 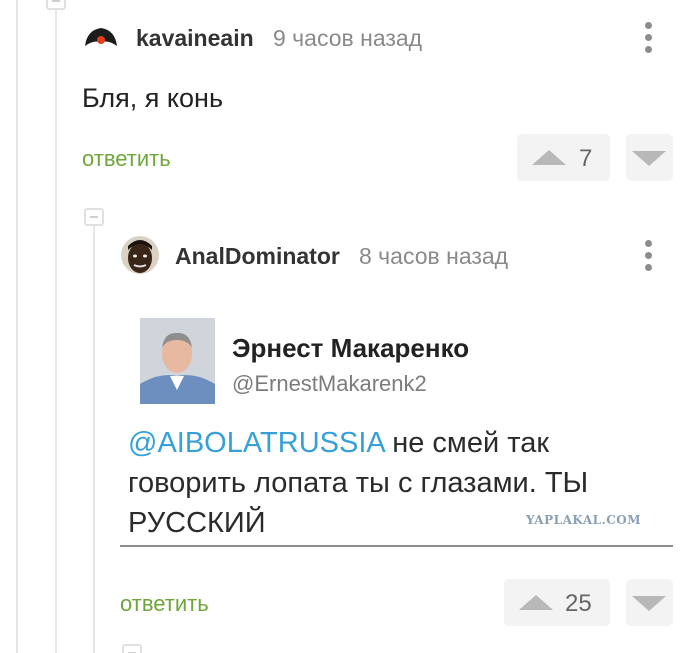 I want to click on vote-score: 7, so click(x=586, y=158).